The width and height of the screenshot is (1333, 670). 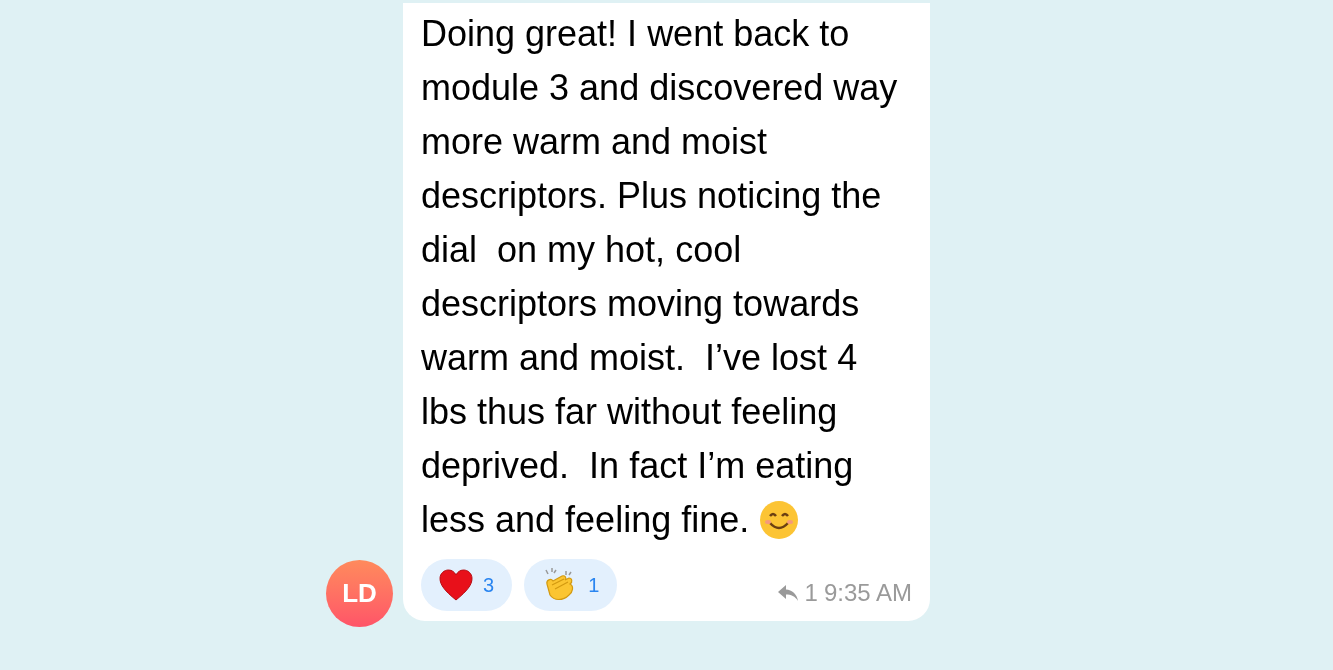 What do you see at coordinates (787, 593) in the screenshot?
I see `reply-icon` at bounding box center [787, 593].